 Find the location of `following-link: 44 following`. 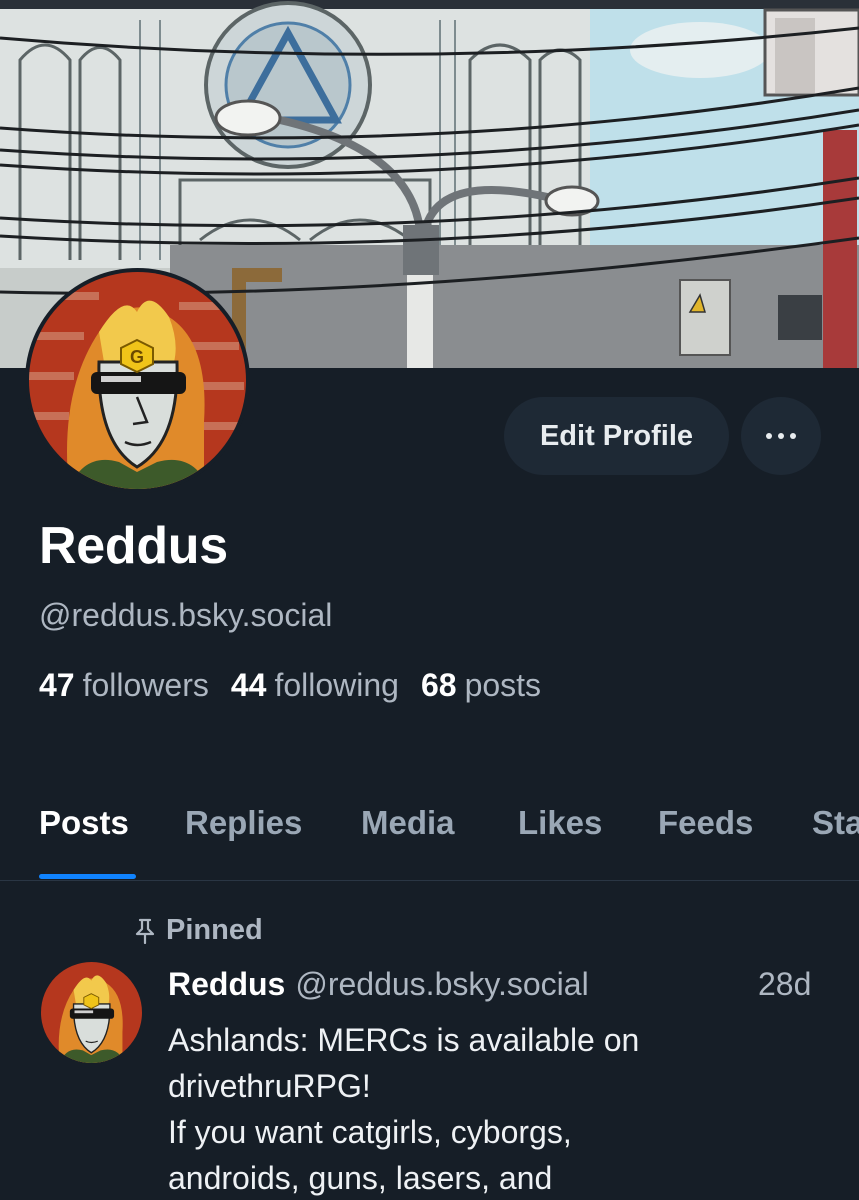

following-link: 44 following is located at coordinates (315, 685).